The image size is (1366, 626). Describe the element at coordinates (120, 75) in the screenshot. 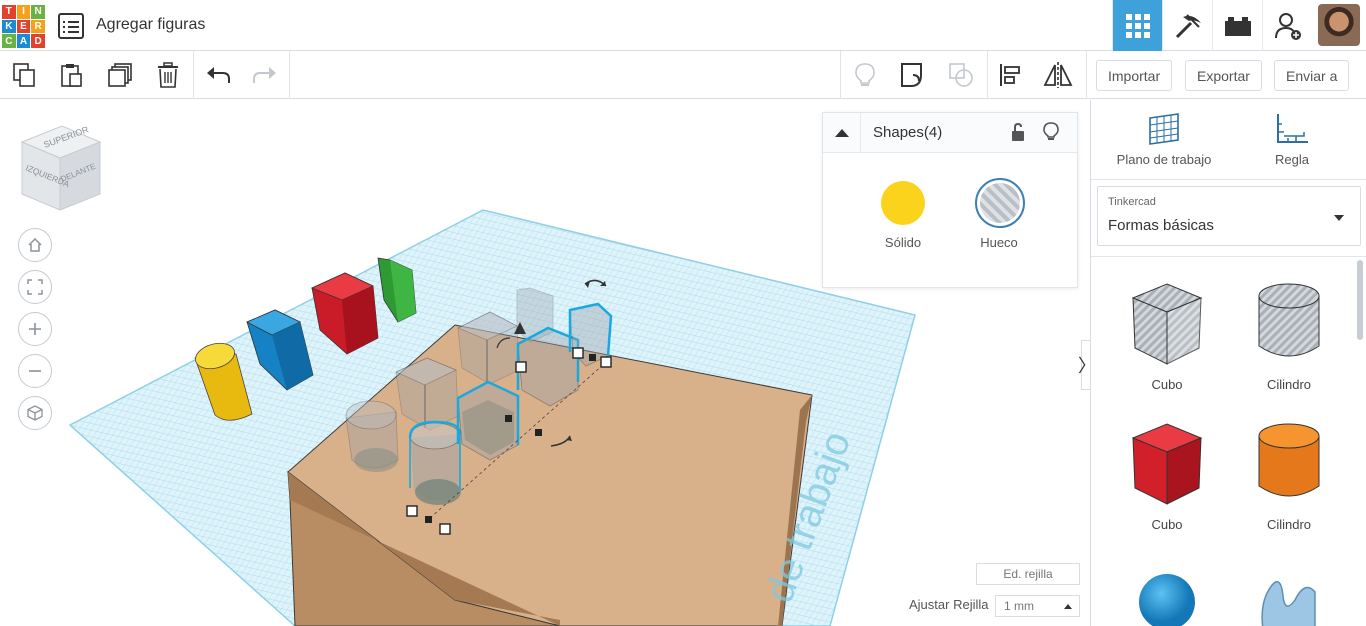

I see `duplicate-icon` at that location.